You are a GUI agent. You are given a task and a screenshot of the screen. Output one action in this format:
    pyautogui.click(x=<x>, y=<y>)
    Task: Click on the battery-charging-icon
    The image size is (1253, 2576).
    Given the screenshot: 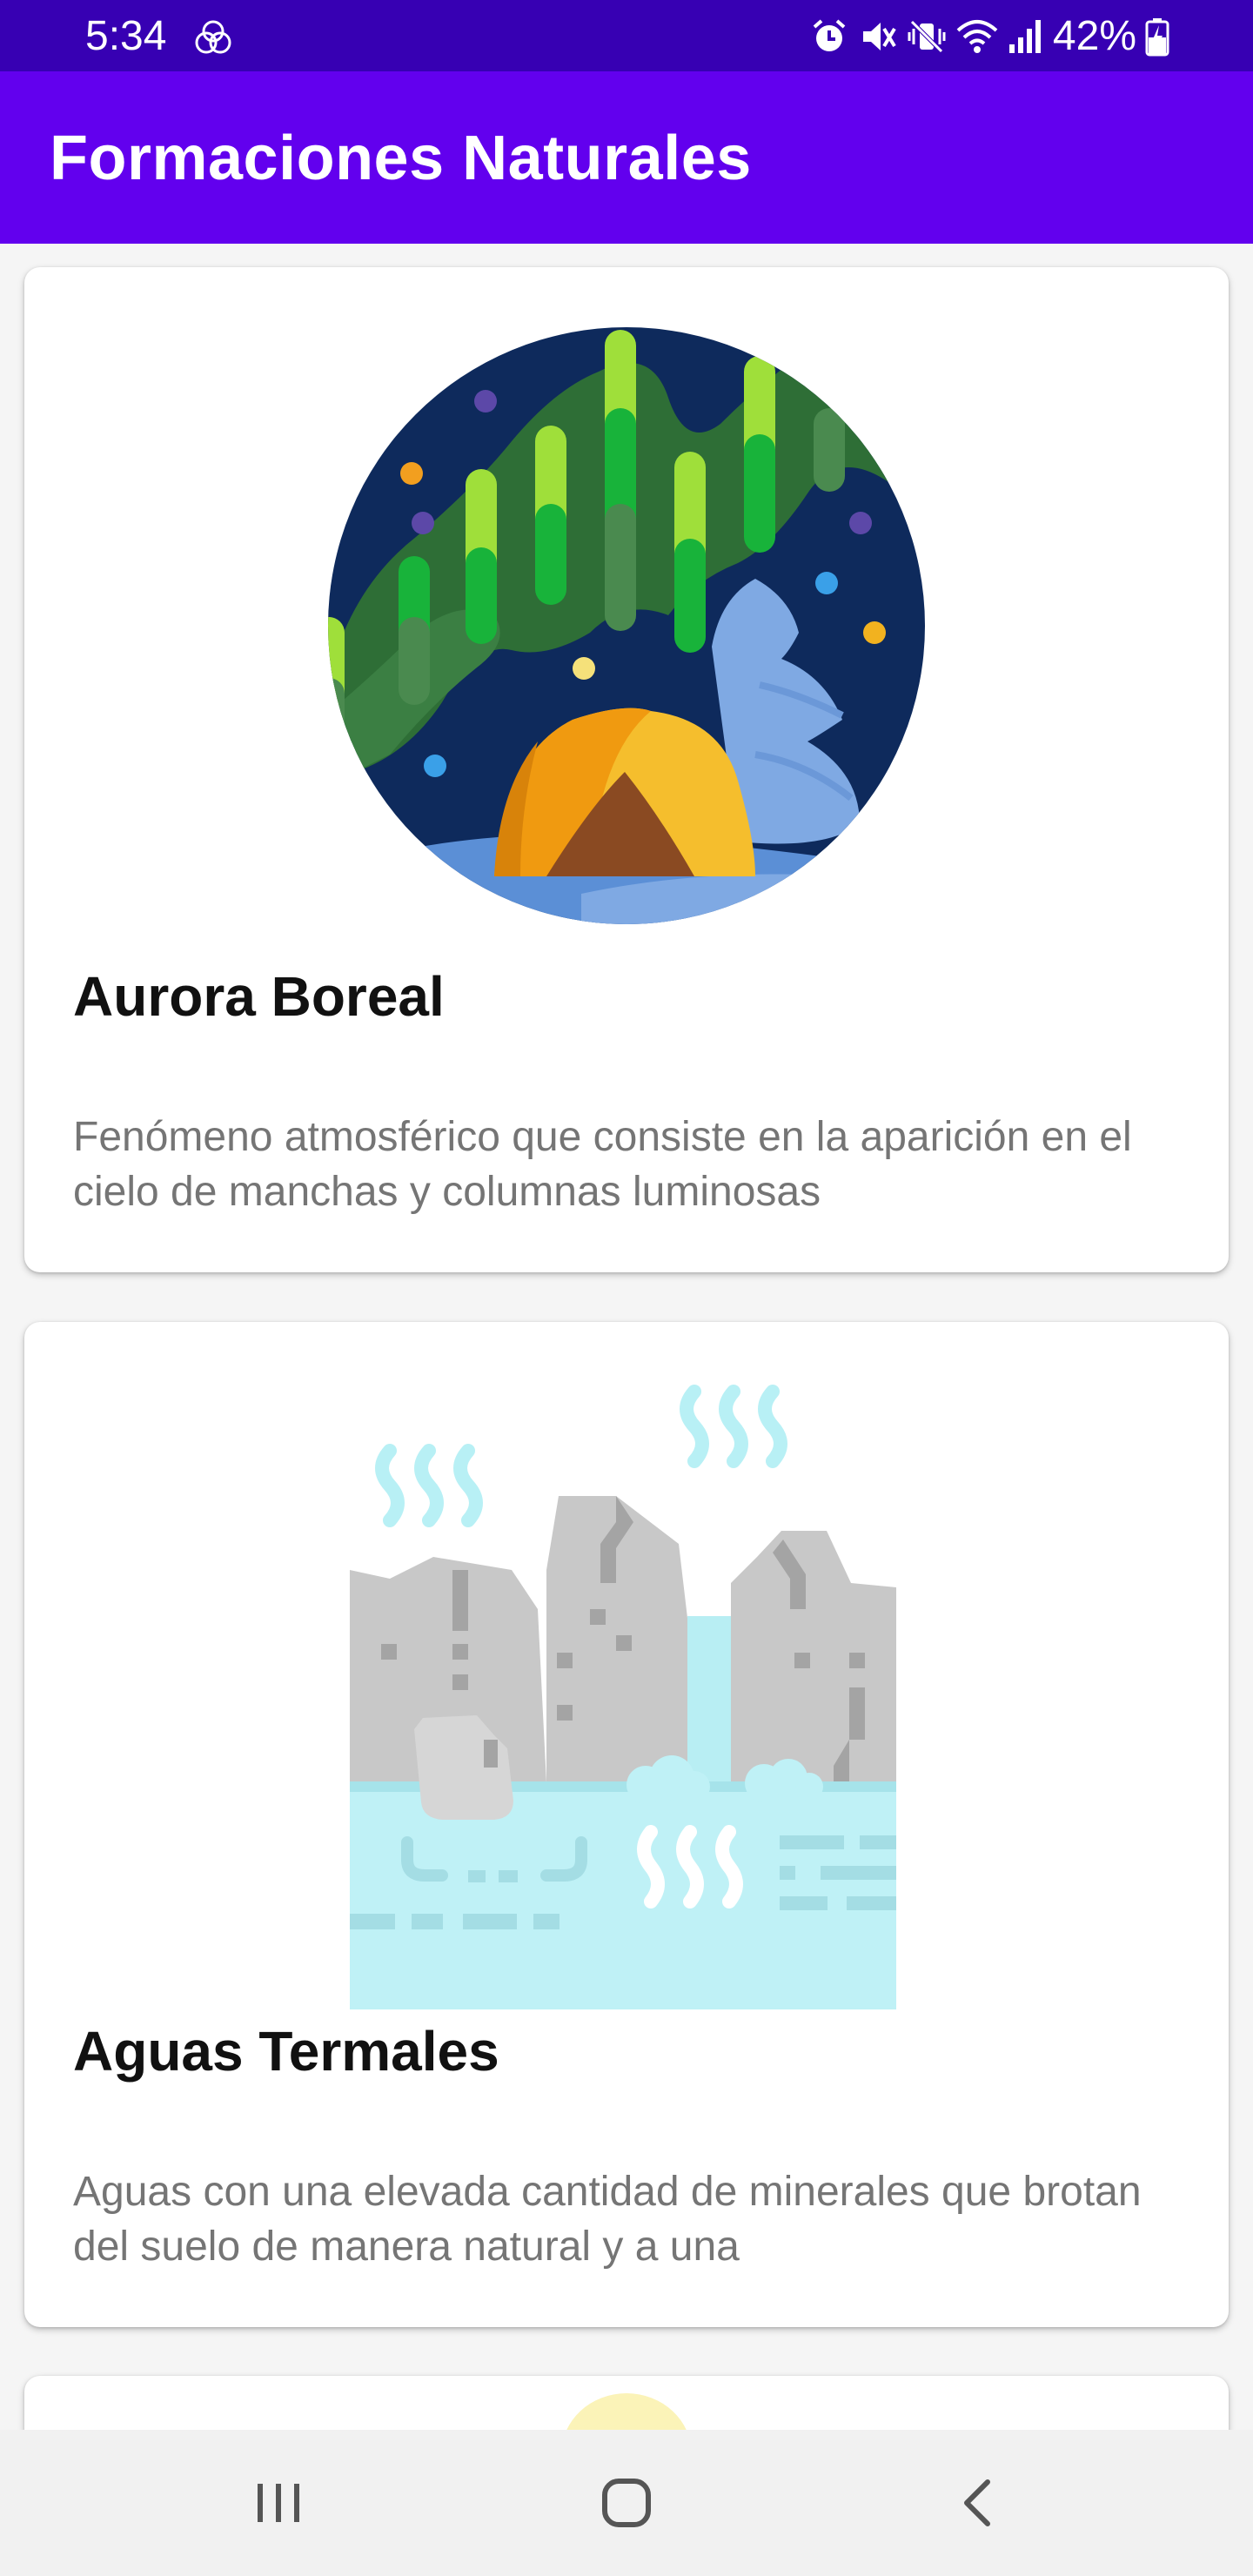 What is the action you would take?
    pyautogui.click(x=1157, y=37)
    